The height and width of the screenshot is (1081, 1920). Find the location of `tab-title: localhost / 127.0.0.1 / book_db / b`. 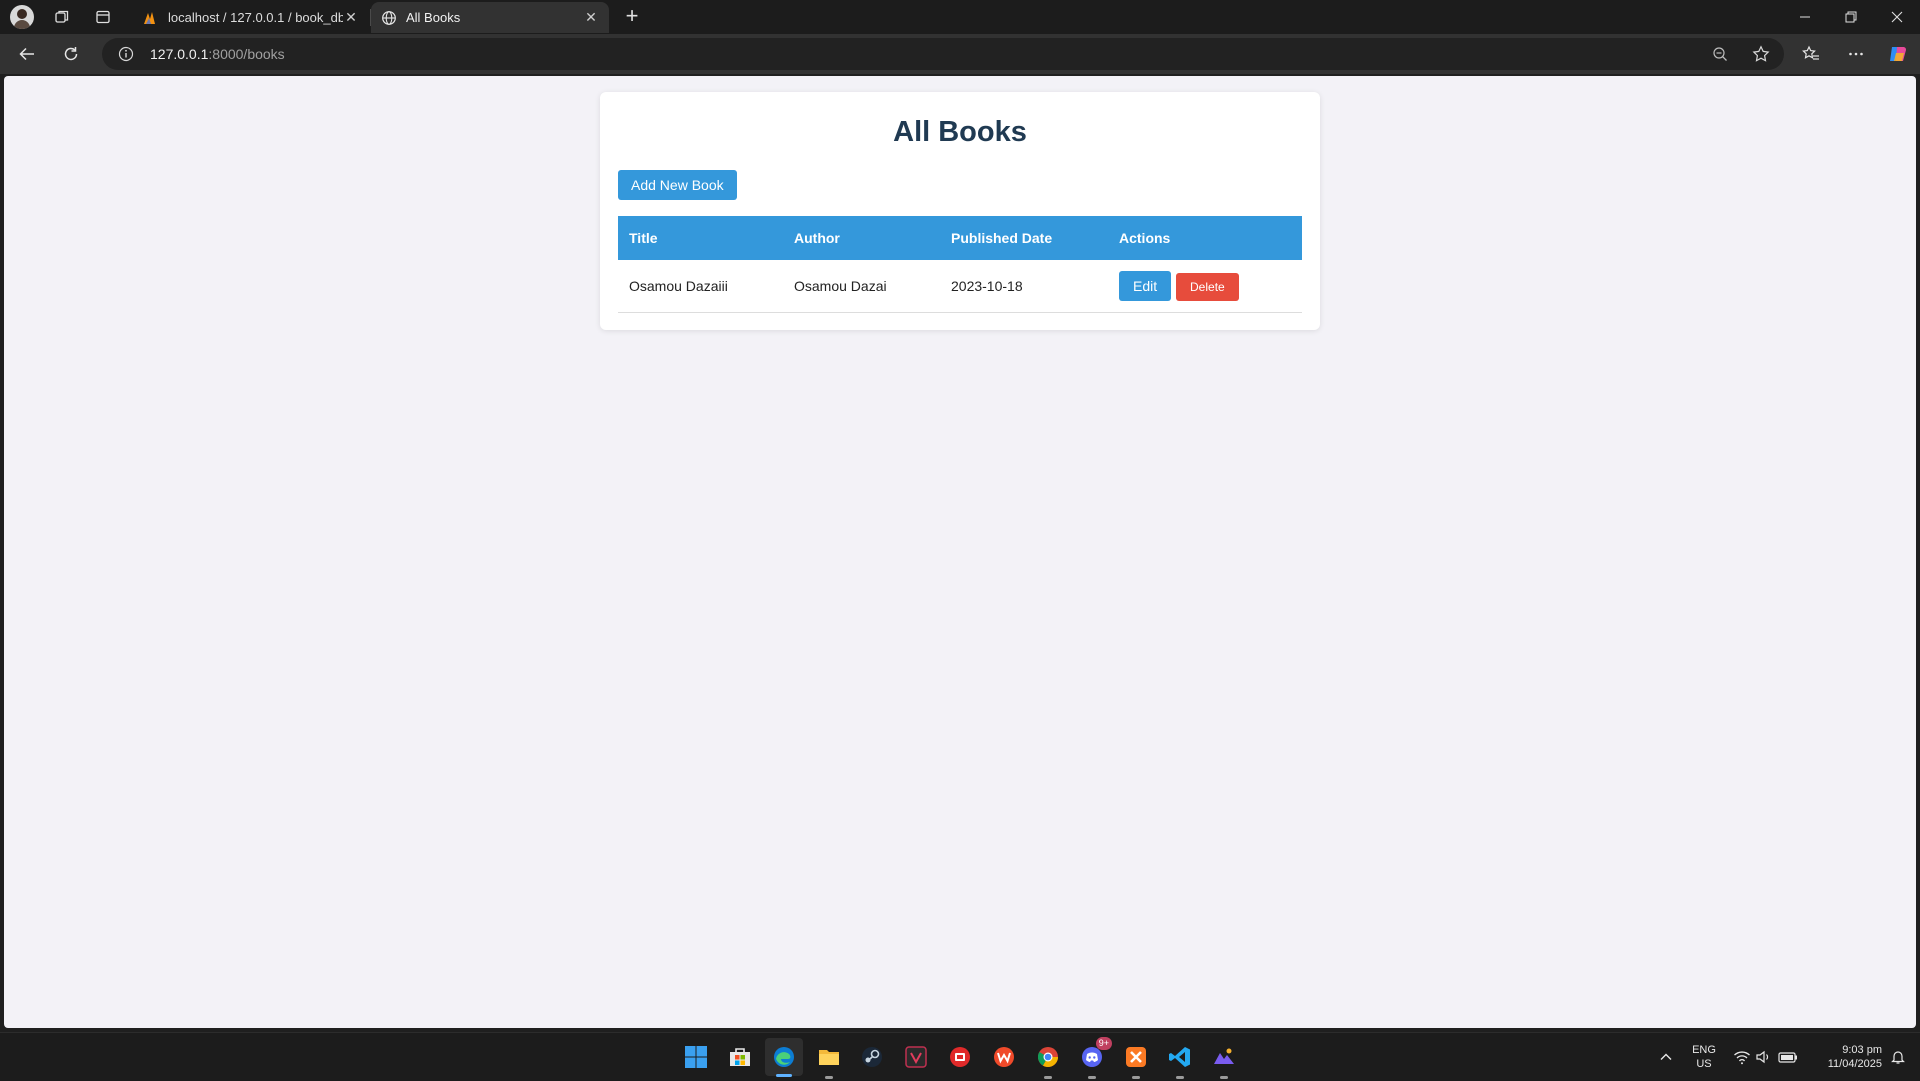

tab-title: localhost / 127.0.0.1 / book_db / b is located at coordinates (255, 17).